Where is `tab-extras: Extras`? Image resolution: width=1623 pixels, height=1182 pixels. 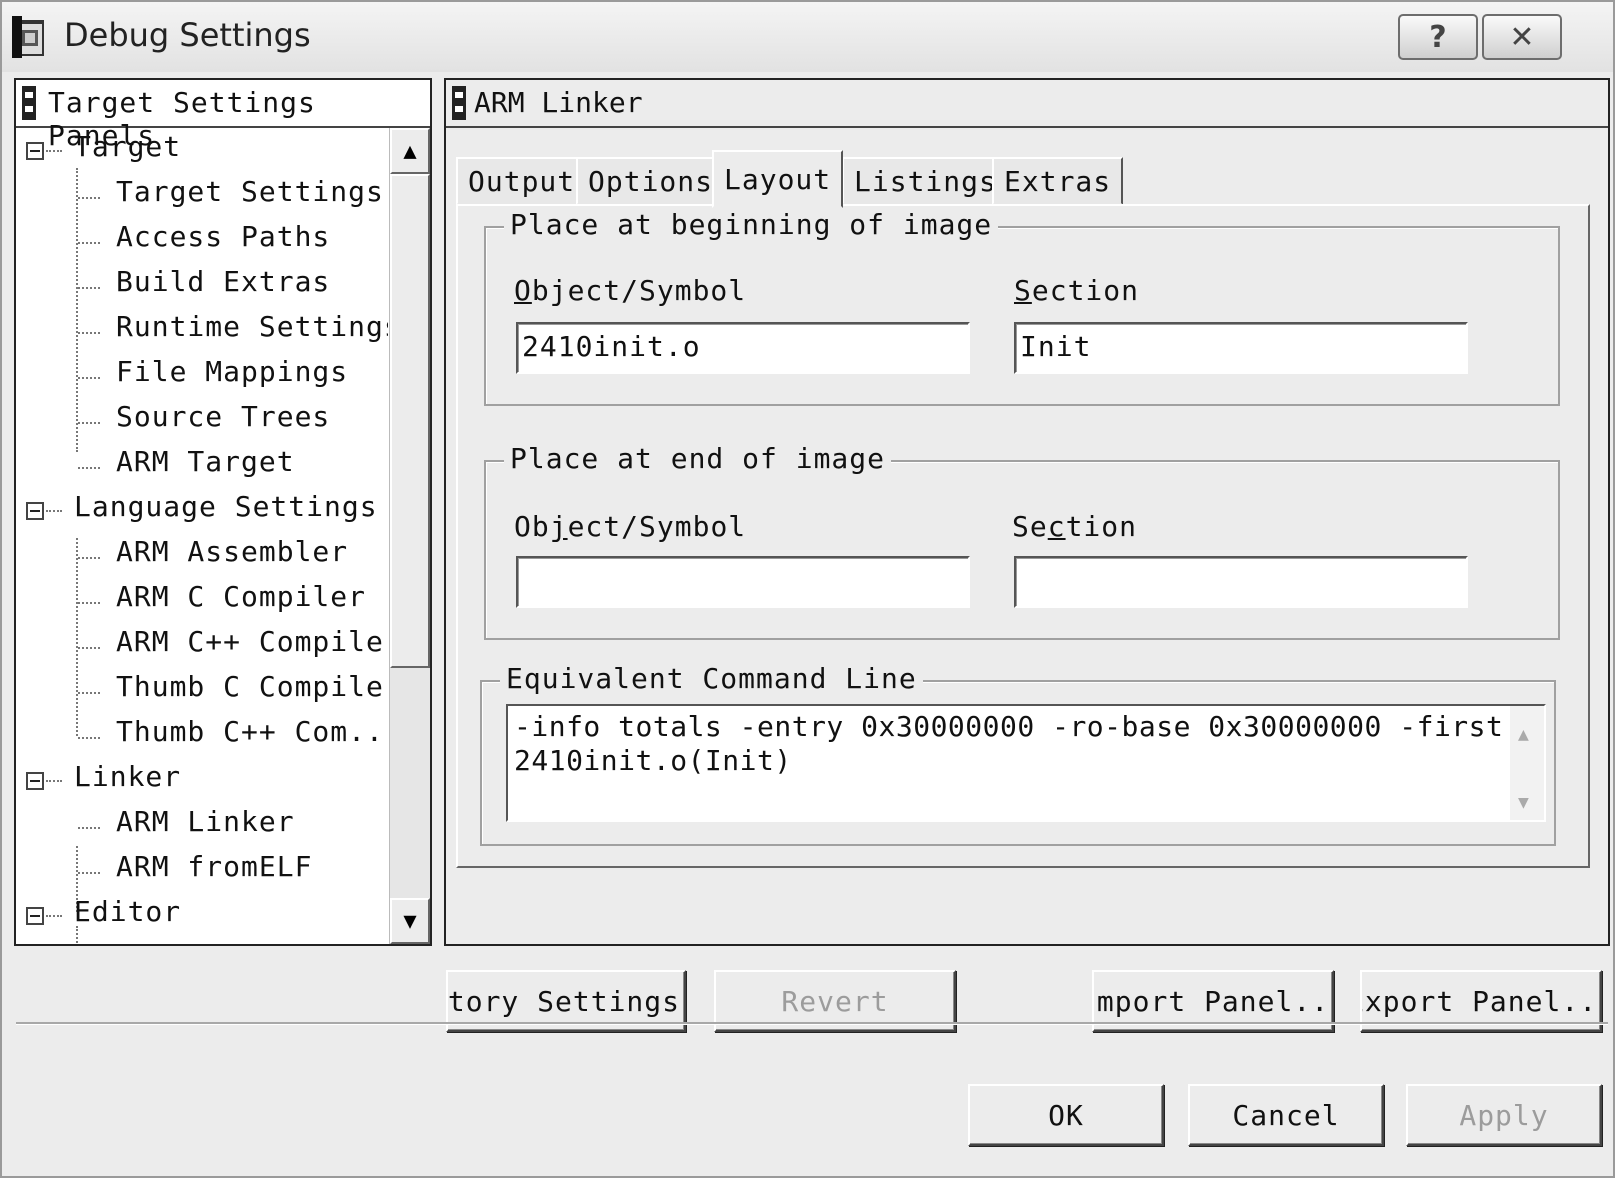
tab-extras: Extras is located at coordinates (1058, 181).